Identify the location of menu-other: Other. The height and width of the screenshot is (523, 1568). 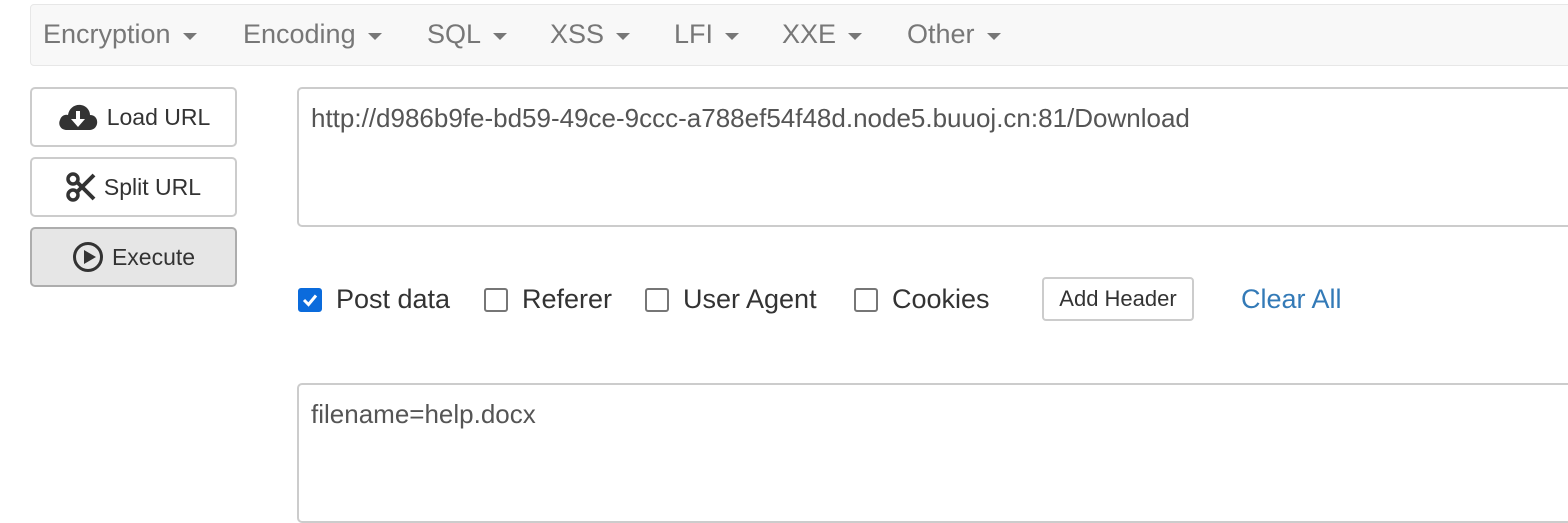
(954, 34).